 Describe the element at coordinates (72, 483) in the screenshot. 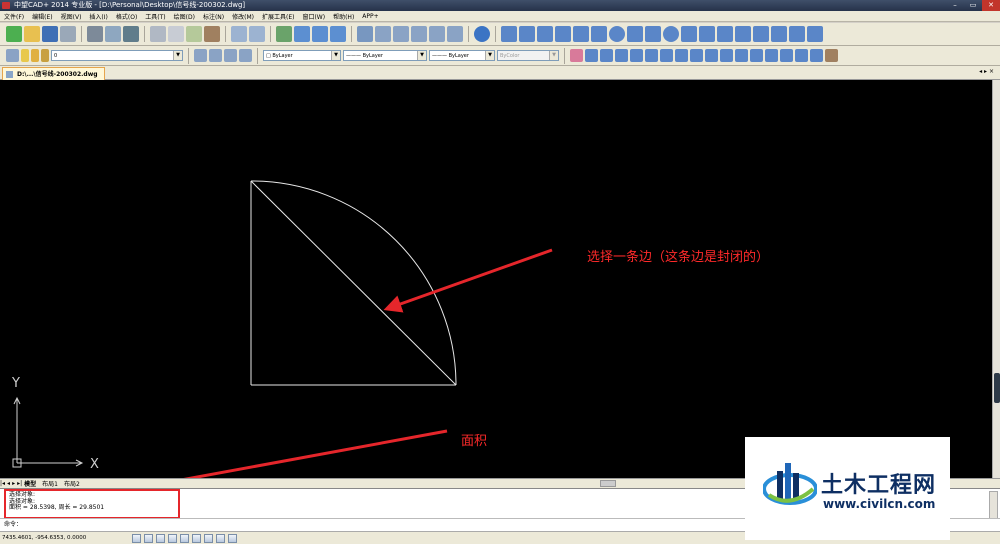

I see `tab-layout2: 布局2` at that location.